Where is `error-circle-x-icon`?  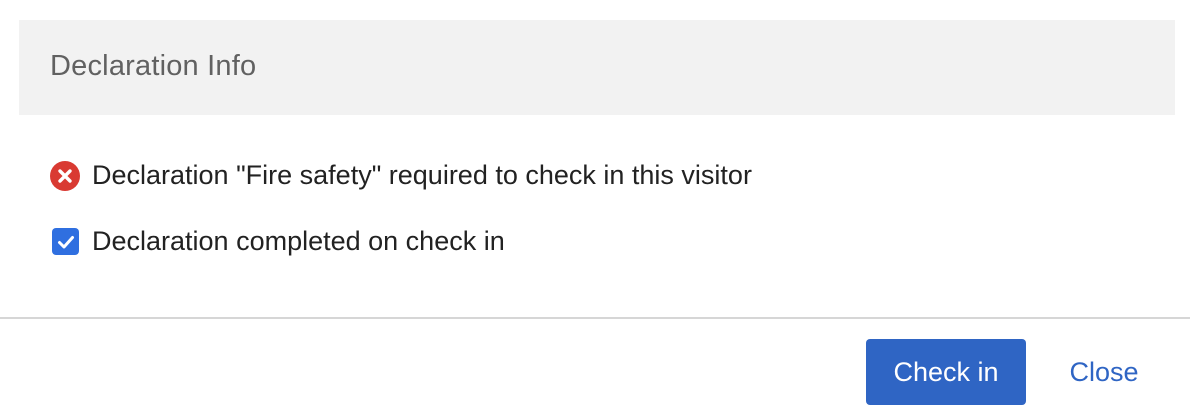
error-circle-x-icon is located at coordinates (65, 175).